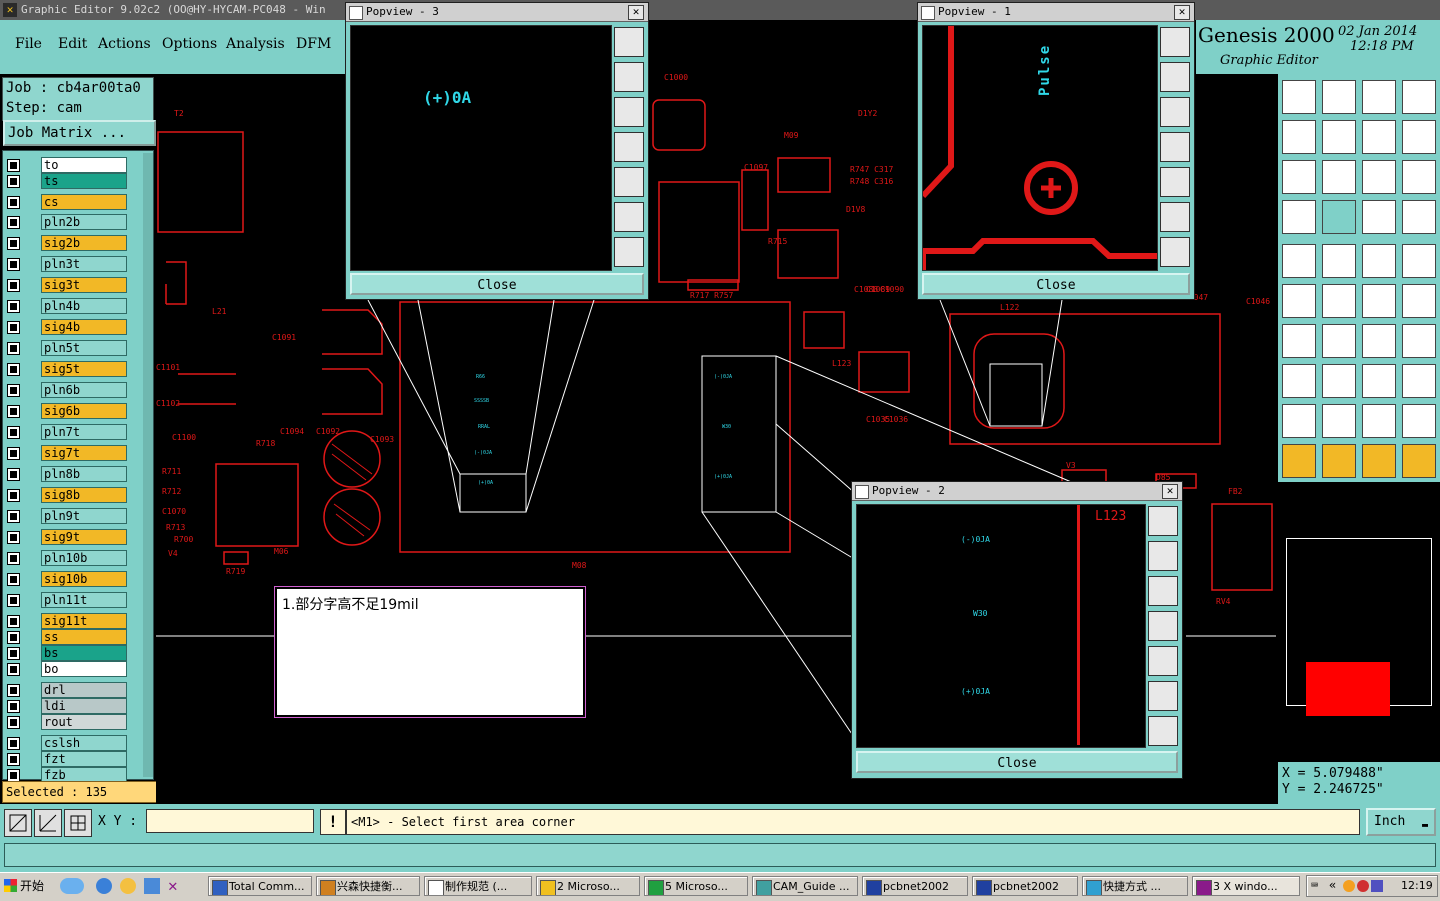 This screenshot has height=901, width=1440. I want to click on layer-row-pln2b: pln2b, so click(77, 222).